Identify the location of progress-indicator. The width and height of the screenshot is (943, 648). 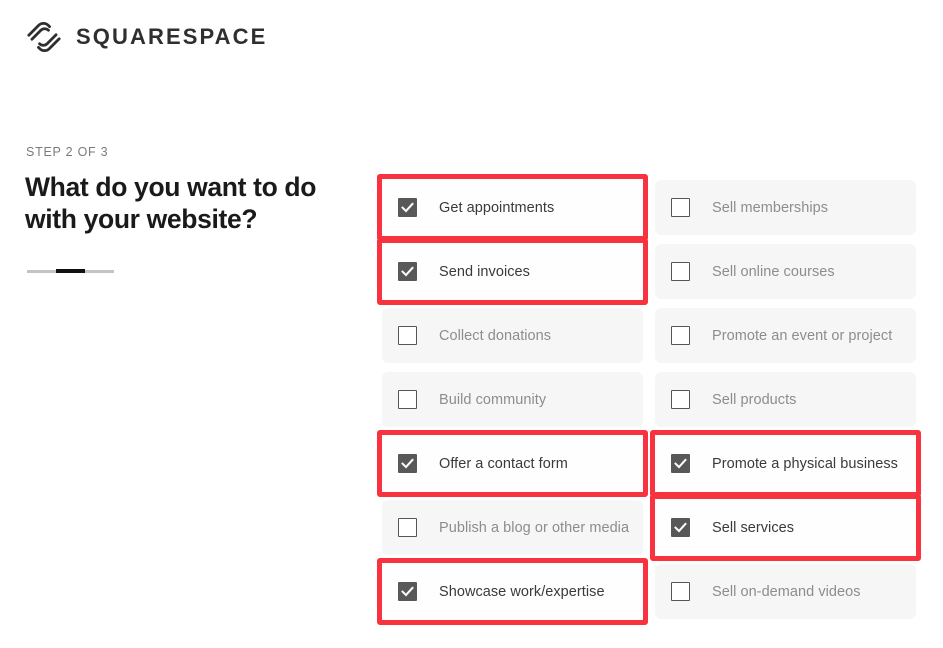
(70, 271).